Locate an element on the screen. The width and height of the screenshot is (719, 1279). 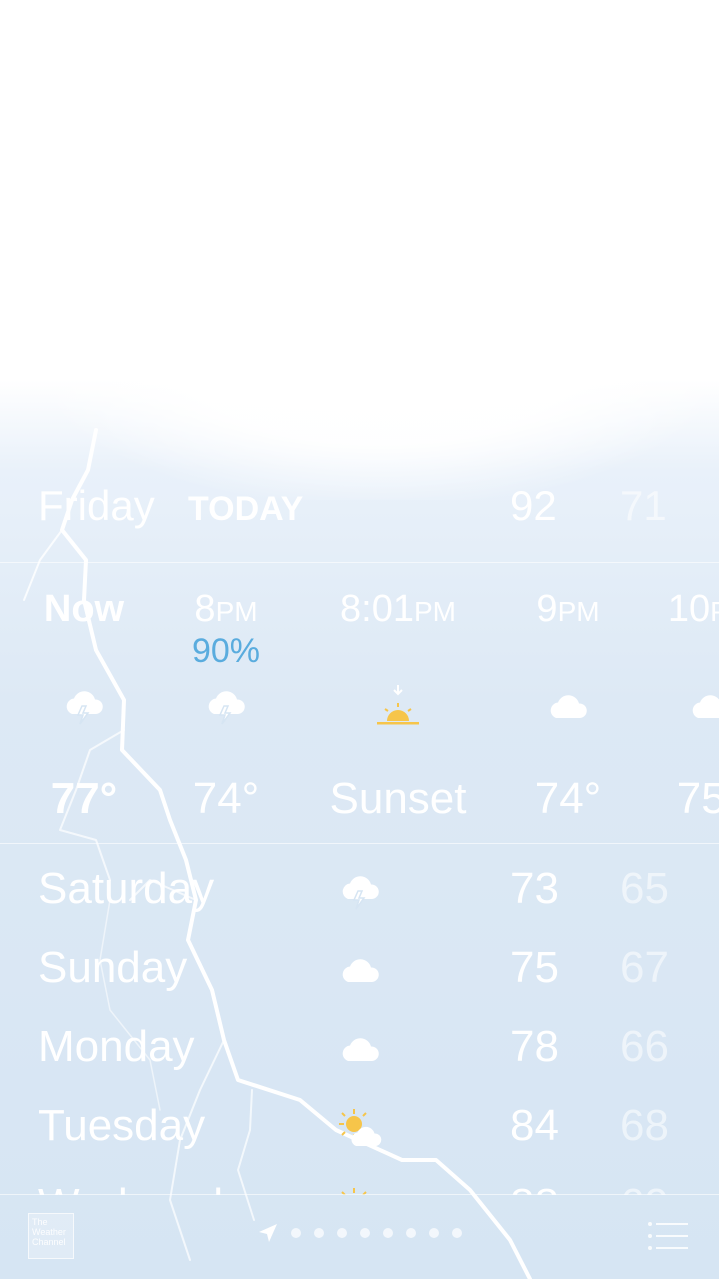
page-indicator is located at coordinates (360, 1233).